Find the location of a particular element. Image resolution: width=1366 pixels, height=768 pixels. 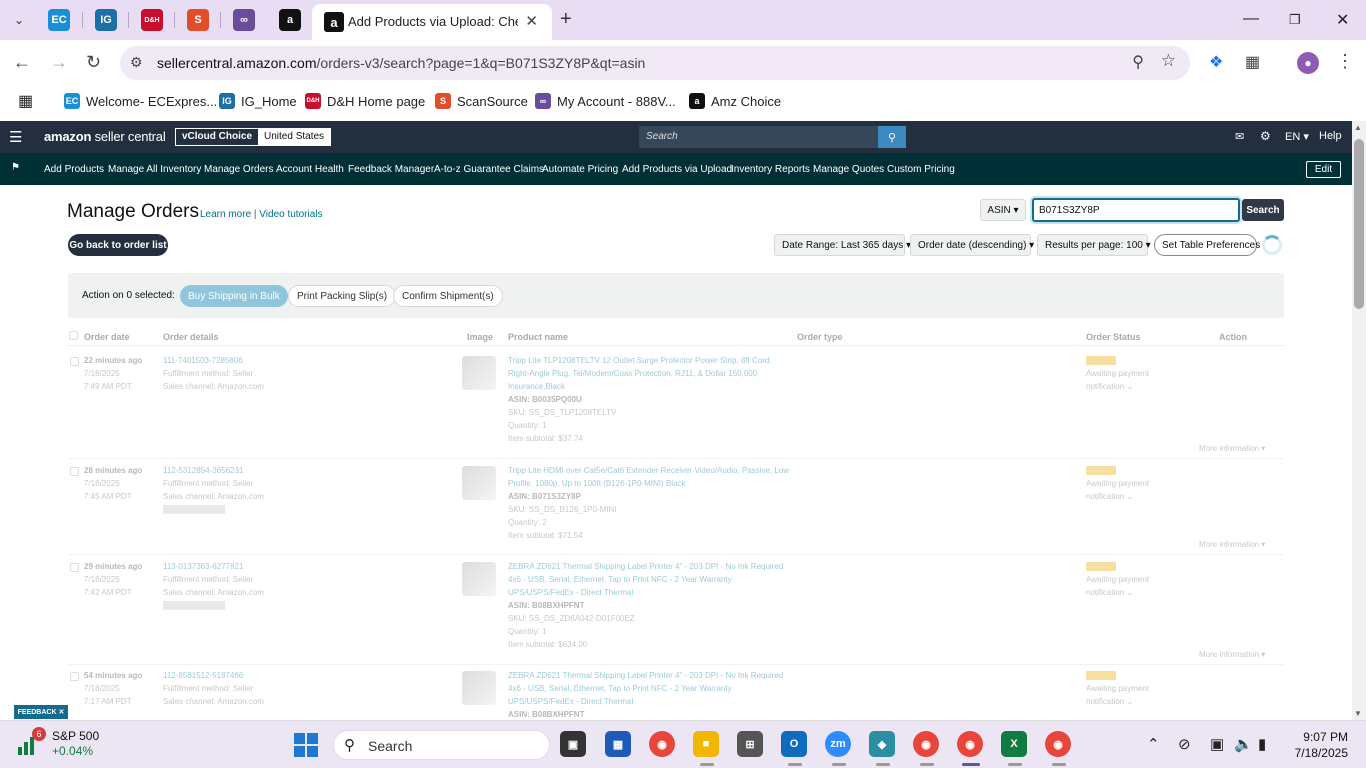

chrome-alt-icon: ◉ is located at coordinates (1058, 744).